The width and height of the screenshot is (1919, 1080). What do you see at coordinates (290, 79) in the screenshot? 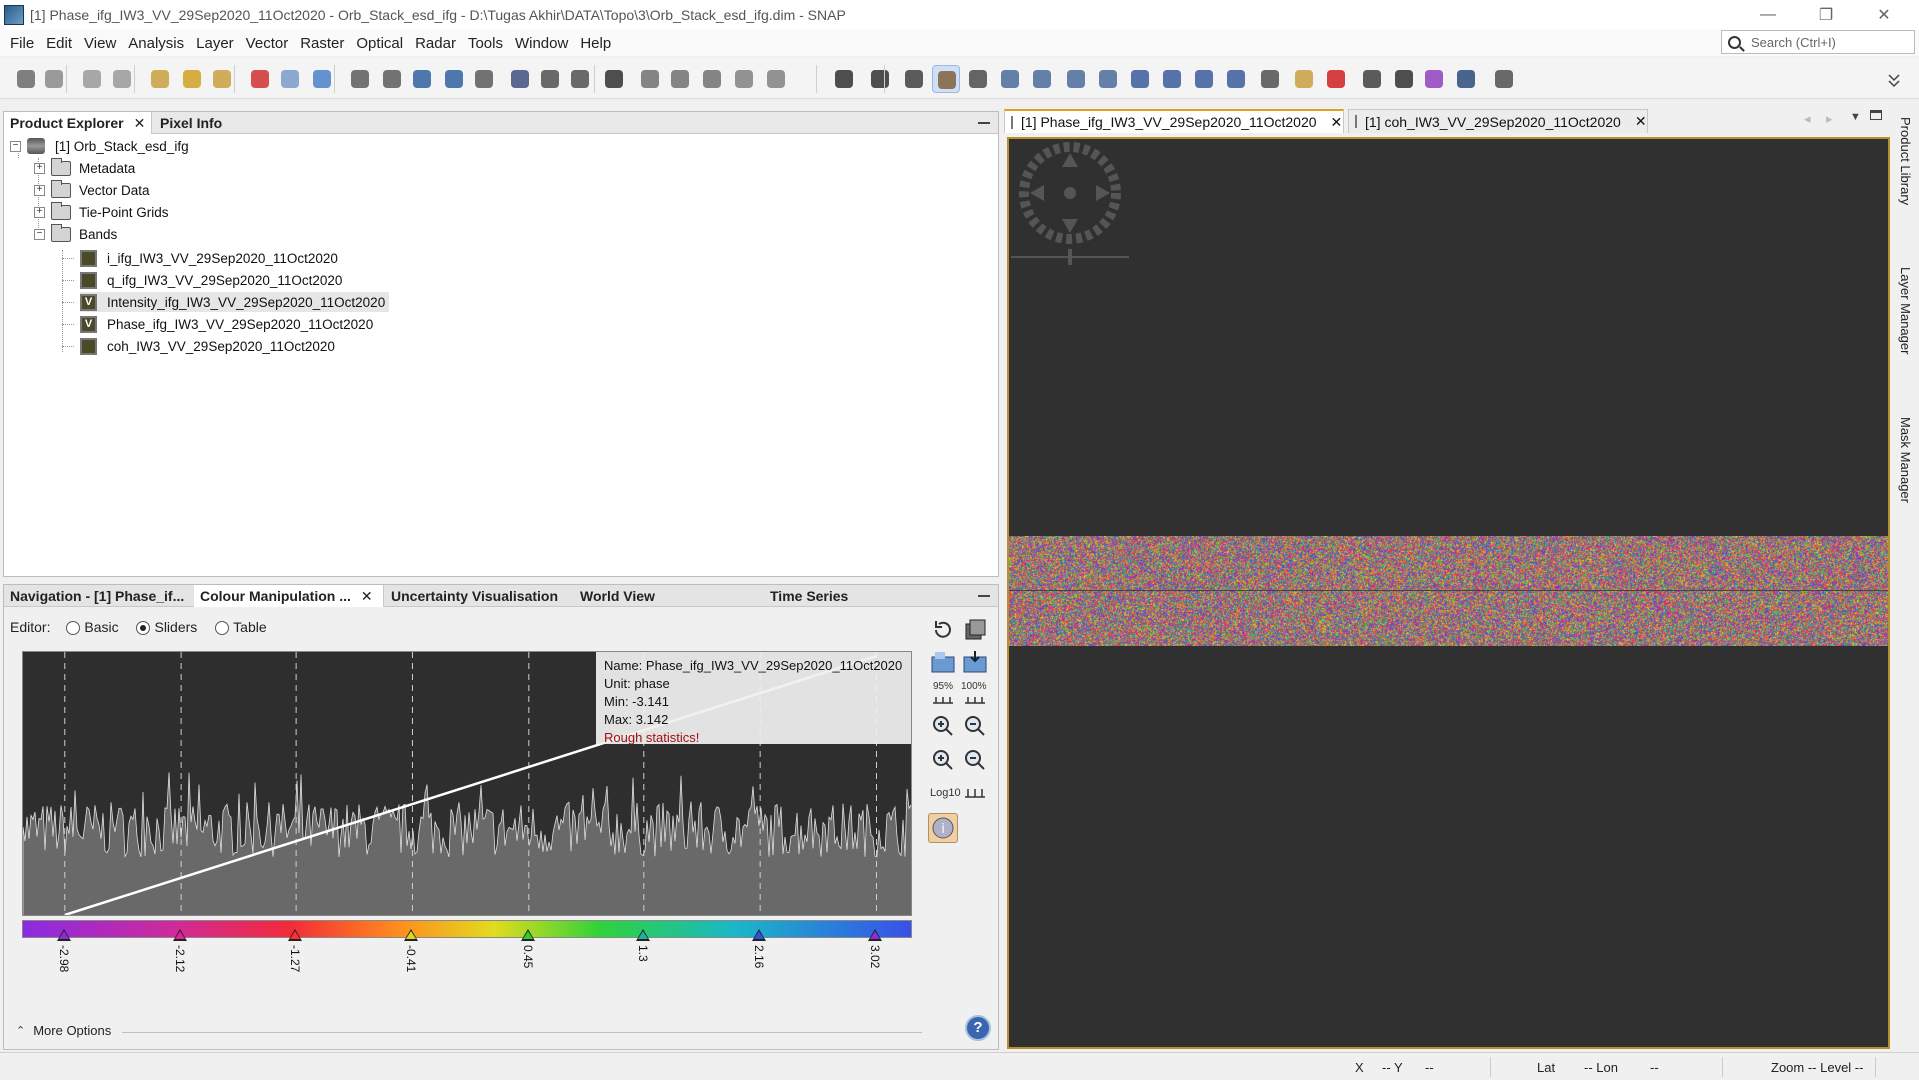
I see `reproject-icon` at bounding box center [290, 79].